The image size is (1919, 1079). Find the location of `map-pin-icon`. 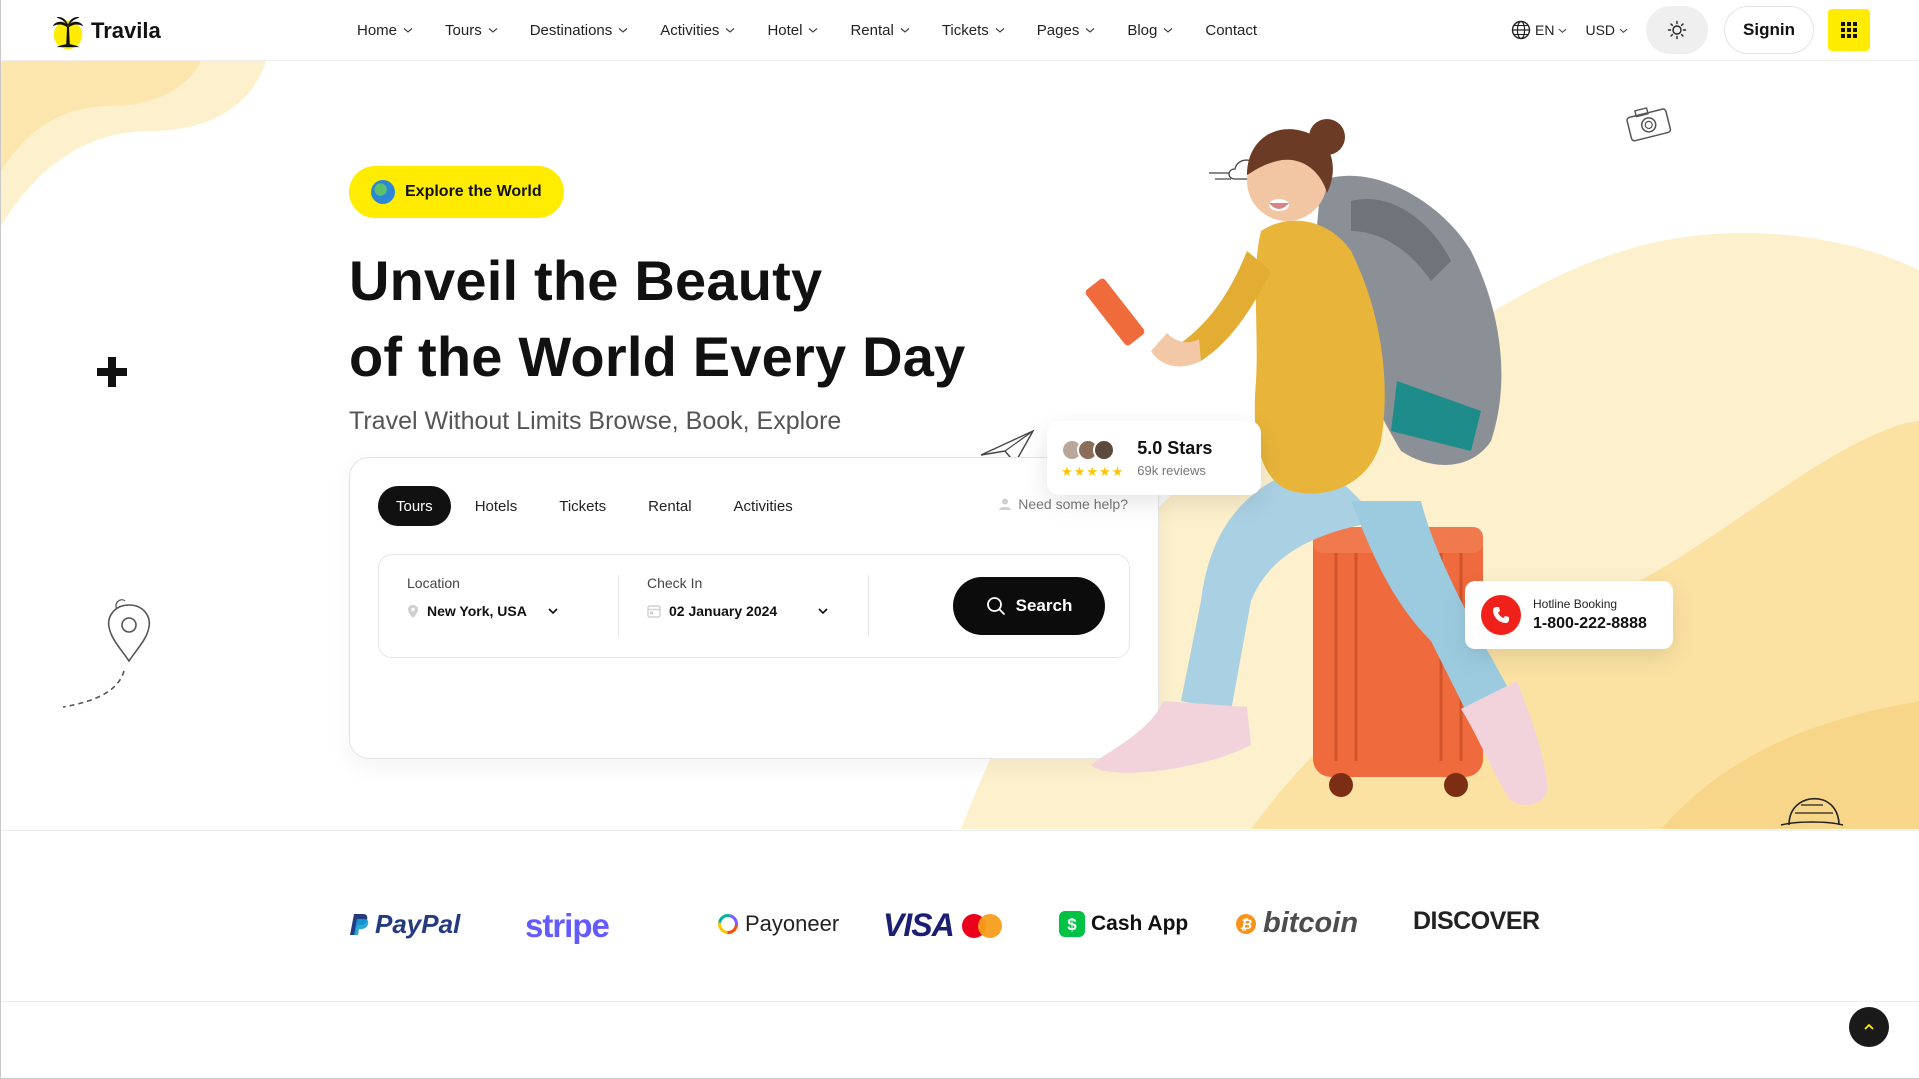

map-pin-icon is located at coordinates (106, 653).